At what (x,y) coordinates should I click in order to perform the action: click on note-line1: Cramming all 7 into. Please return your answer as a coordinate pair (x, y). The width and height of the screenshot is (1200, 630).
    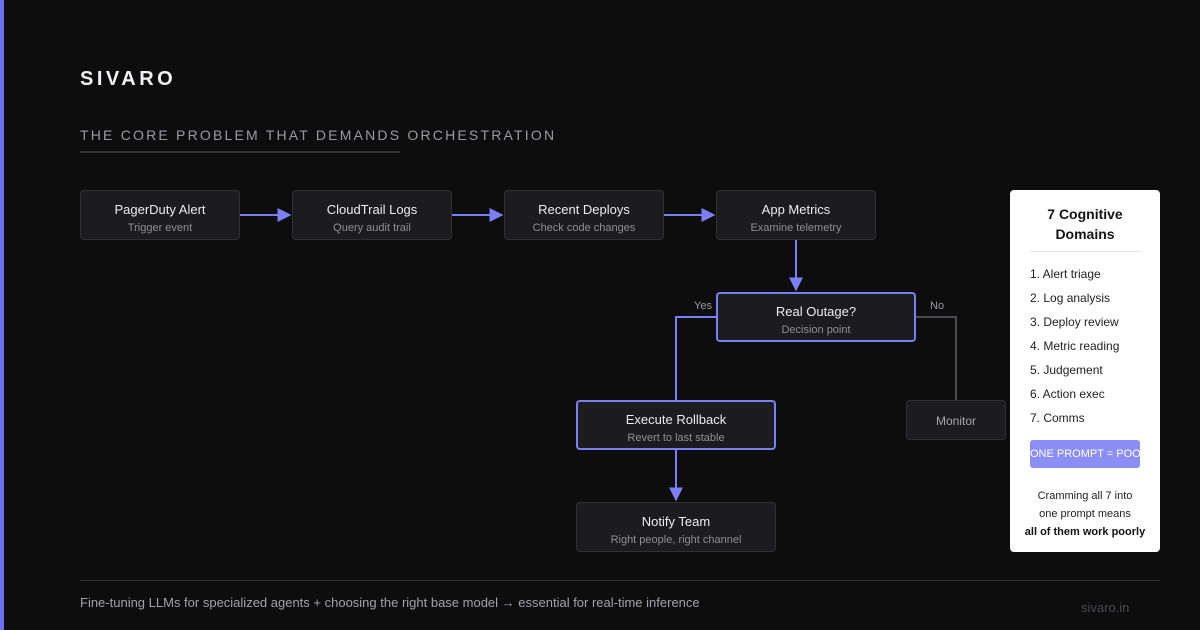
    Looking at the image, I should click on (1085, 496).